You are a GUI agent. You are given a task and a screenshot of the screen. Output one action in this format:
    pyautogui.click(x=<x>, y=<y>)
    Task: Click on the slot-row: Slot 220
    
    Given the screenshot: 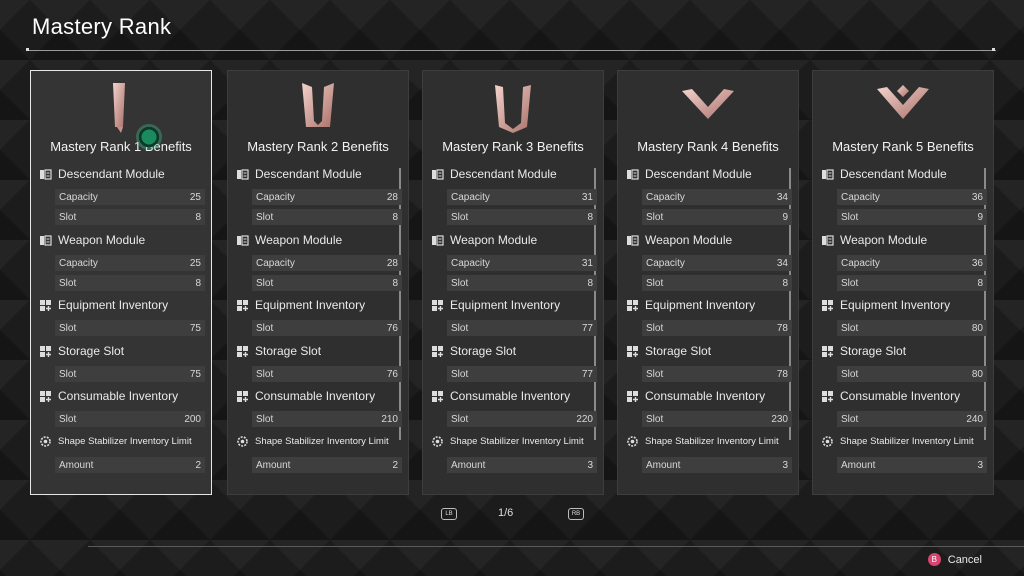 What is the action you would take?
    pyautogui.click(x=522, y=419)
    